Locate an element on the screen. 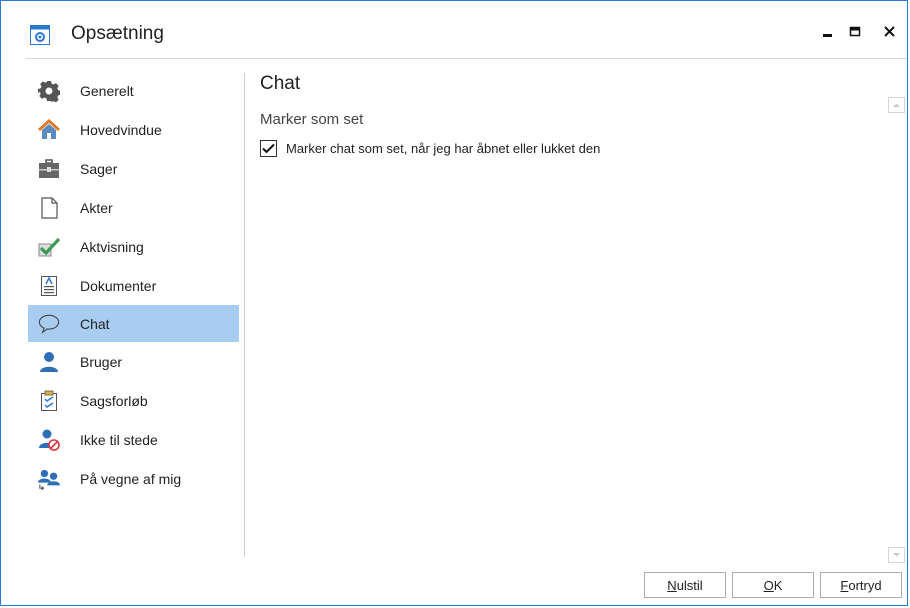 The width and height of the screenshot is (910, 608). users-delegate-icon is located at coordinates (49, 479).